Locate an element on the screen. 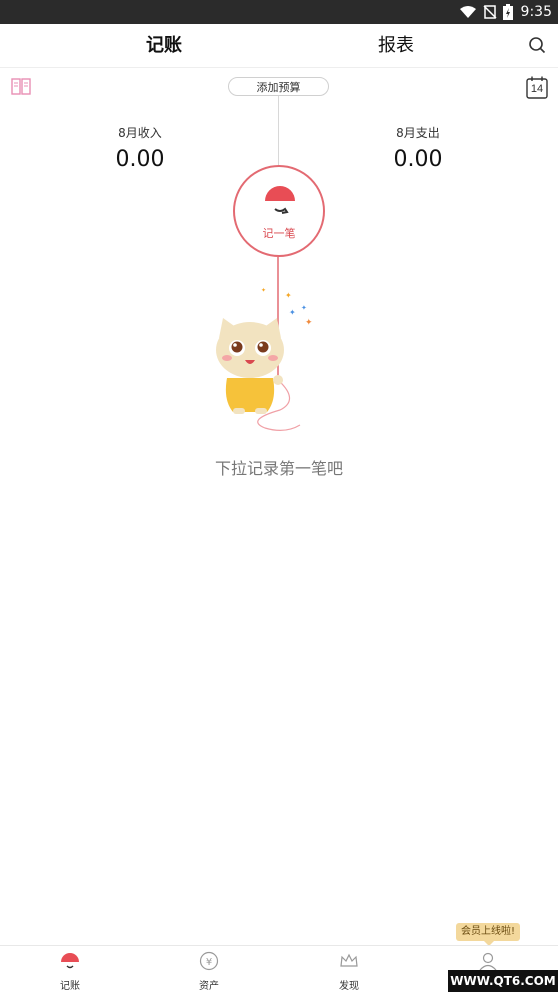 This screenshot has height=993, width=558. ledger-balloon-icon is located at coordinates (70, 961).